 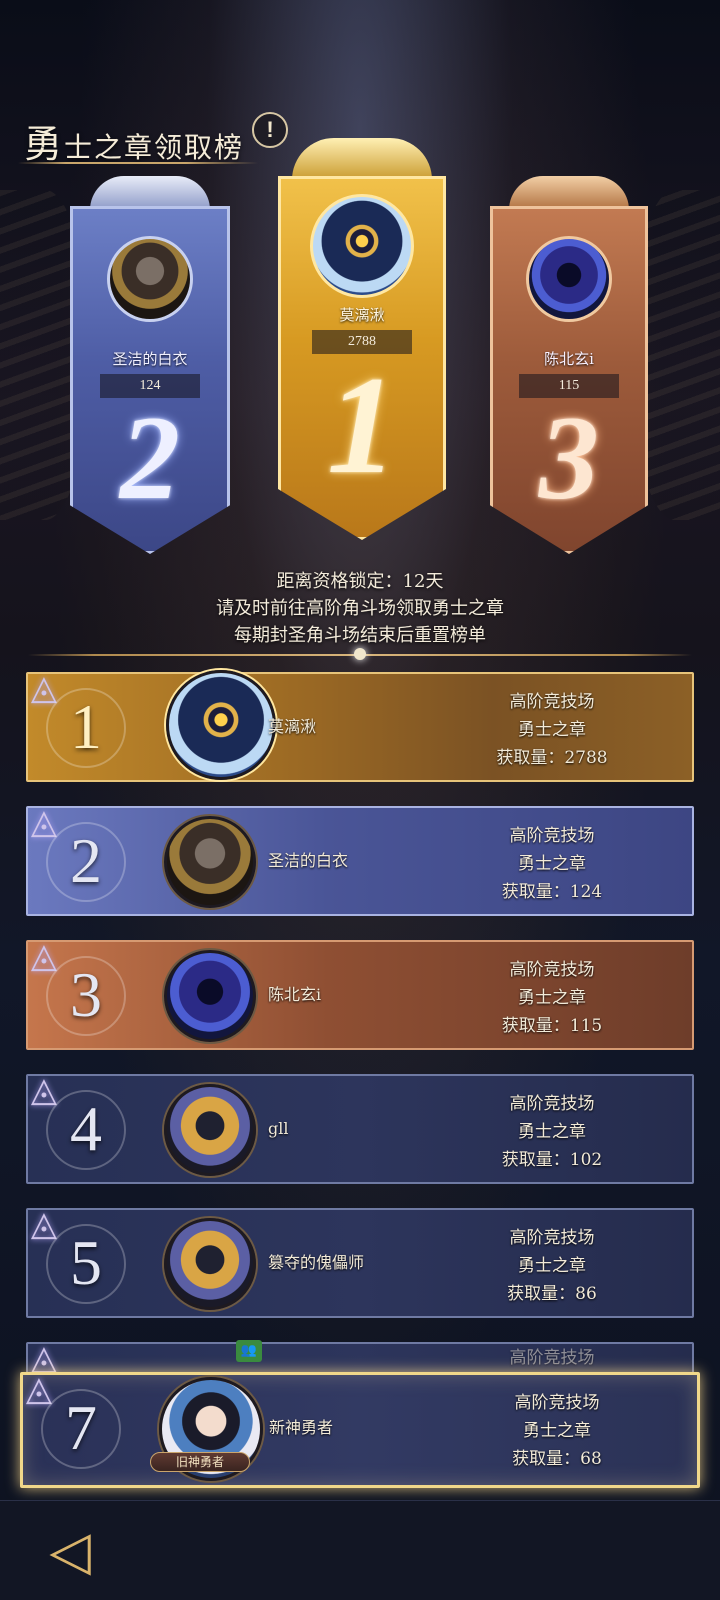 I want to click on page-header: 勇士之章领取榜, so click(x=138, y=140).